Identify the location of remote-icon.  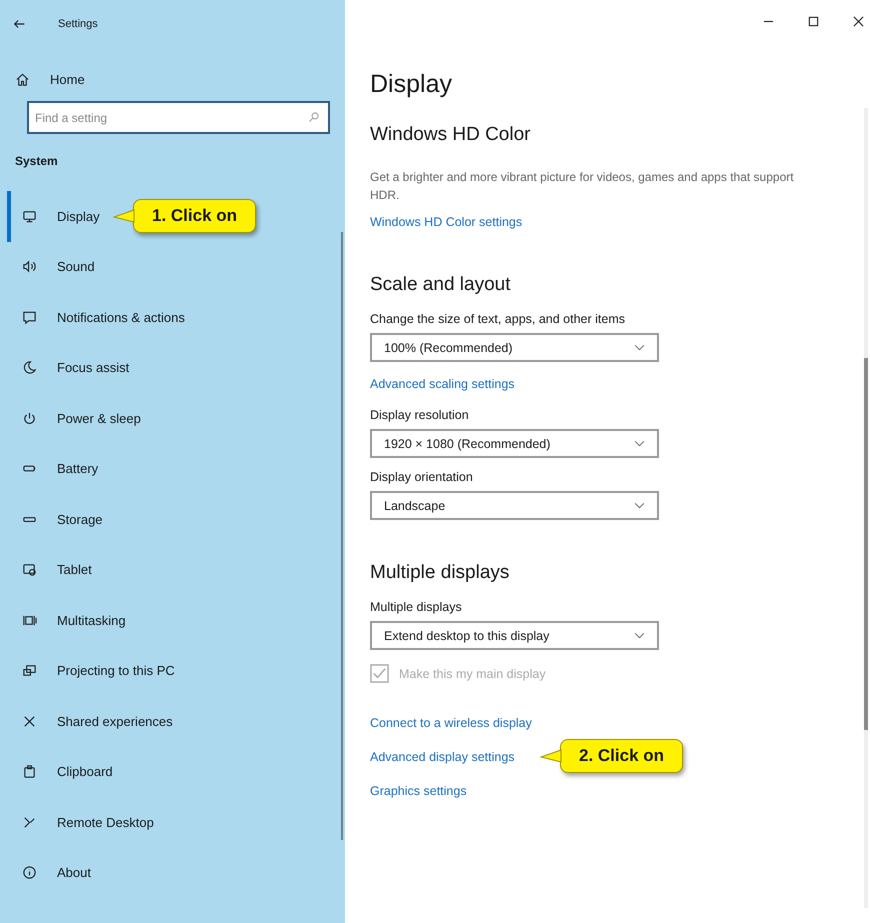
(29, 822).